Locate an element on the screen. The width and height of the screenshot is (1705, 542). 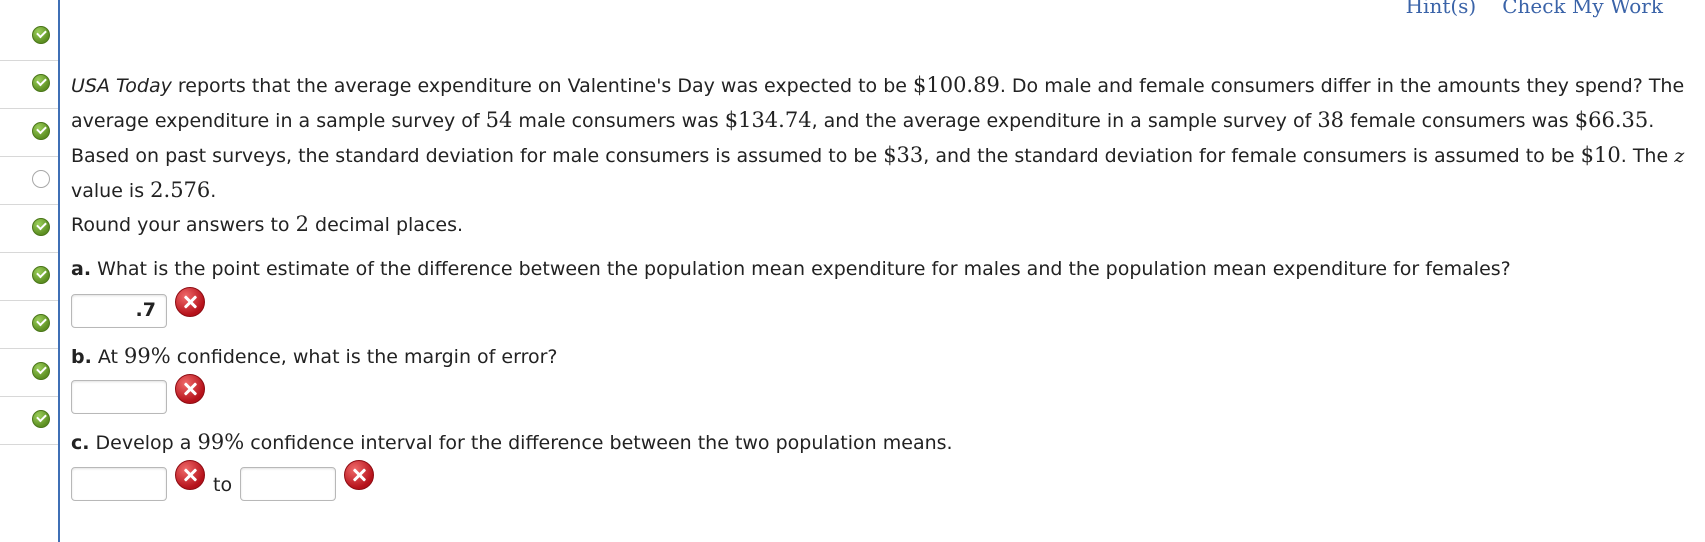
rounding-instruction: Round your answers to 2 decimal places. is located at coordinates (267, 224).